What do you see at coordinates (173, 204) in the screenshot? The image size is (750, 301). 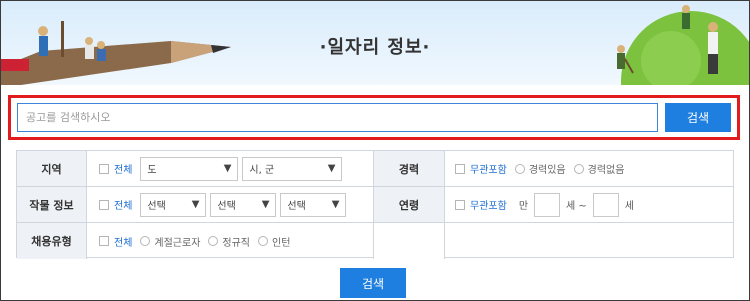 I see `crop-select-1: 선택 ▼` at bounding box center [173, 204].